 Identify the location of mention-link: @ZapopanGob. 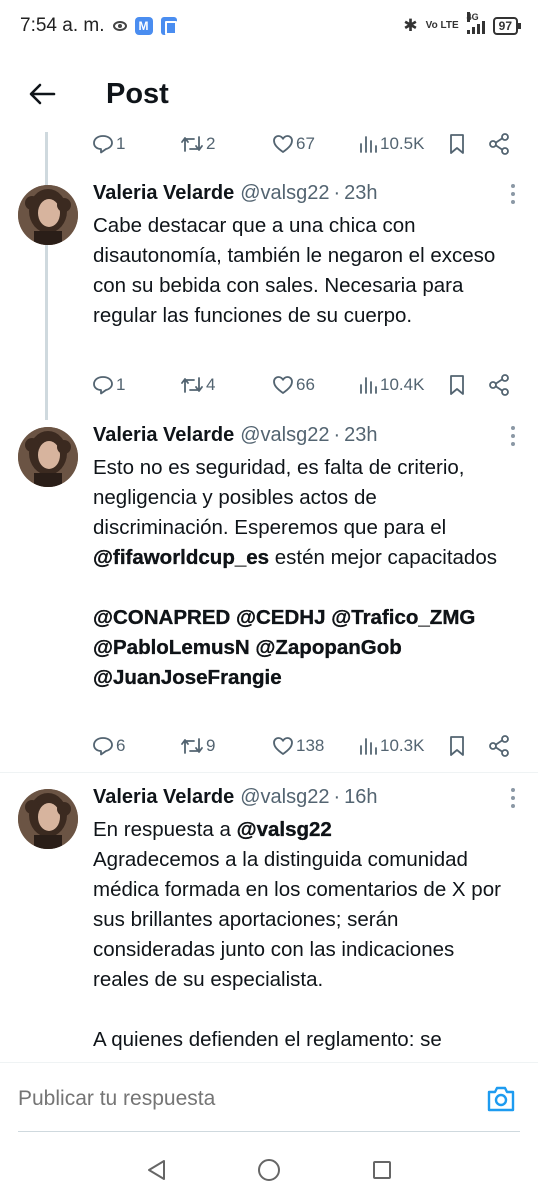
(328, 647).